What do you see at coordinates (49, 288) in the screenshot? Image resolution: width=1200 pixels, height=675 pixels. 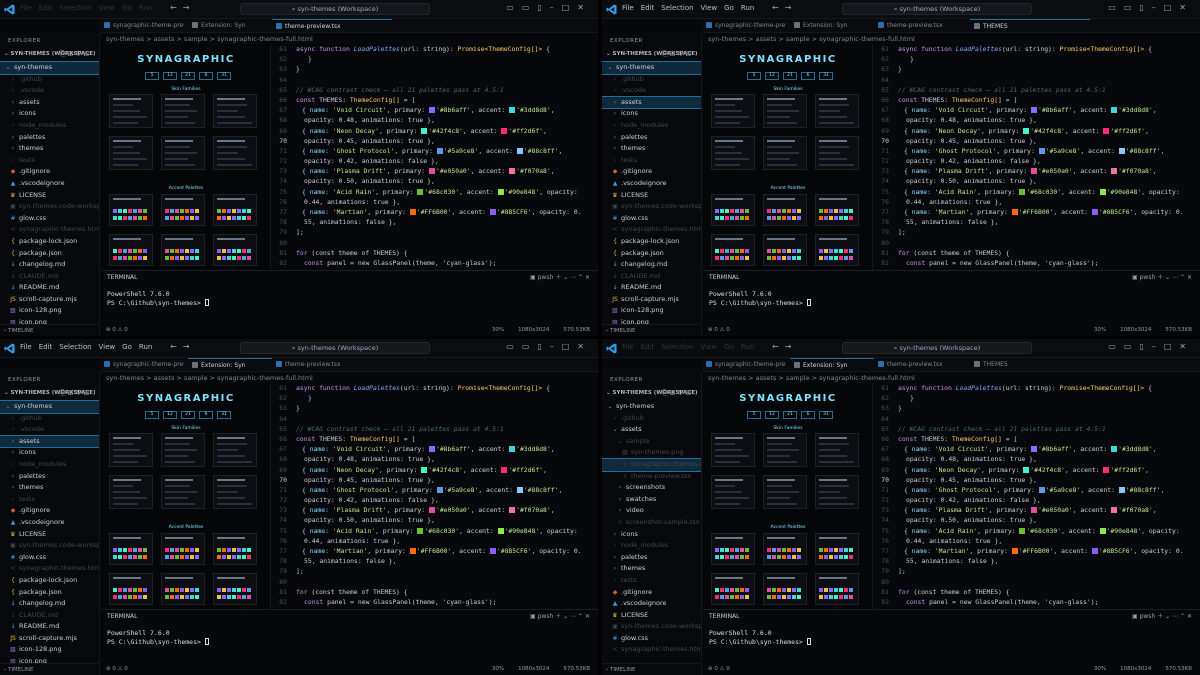 I see `tree-item: ↓ README.md` at bounding box center [49, 288].